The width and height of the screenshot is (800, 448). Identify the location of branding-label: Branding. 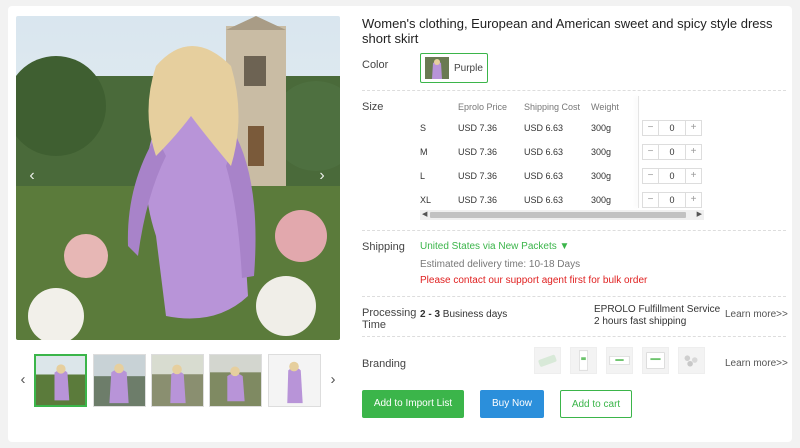
(384, 364).